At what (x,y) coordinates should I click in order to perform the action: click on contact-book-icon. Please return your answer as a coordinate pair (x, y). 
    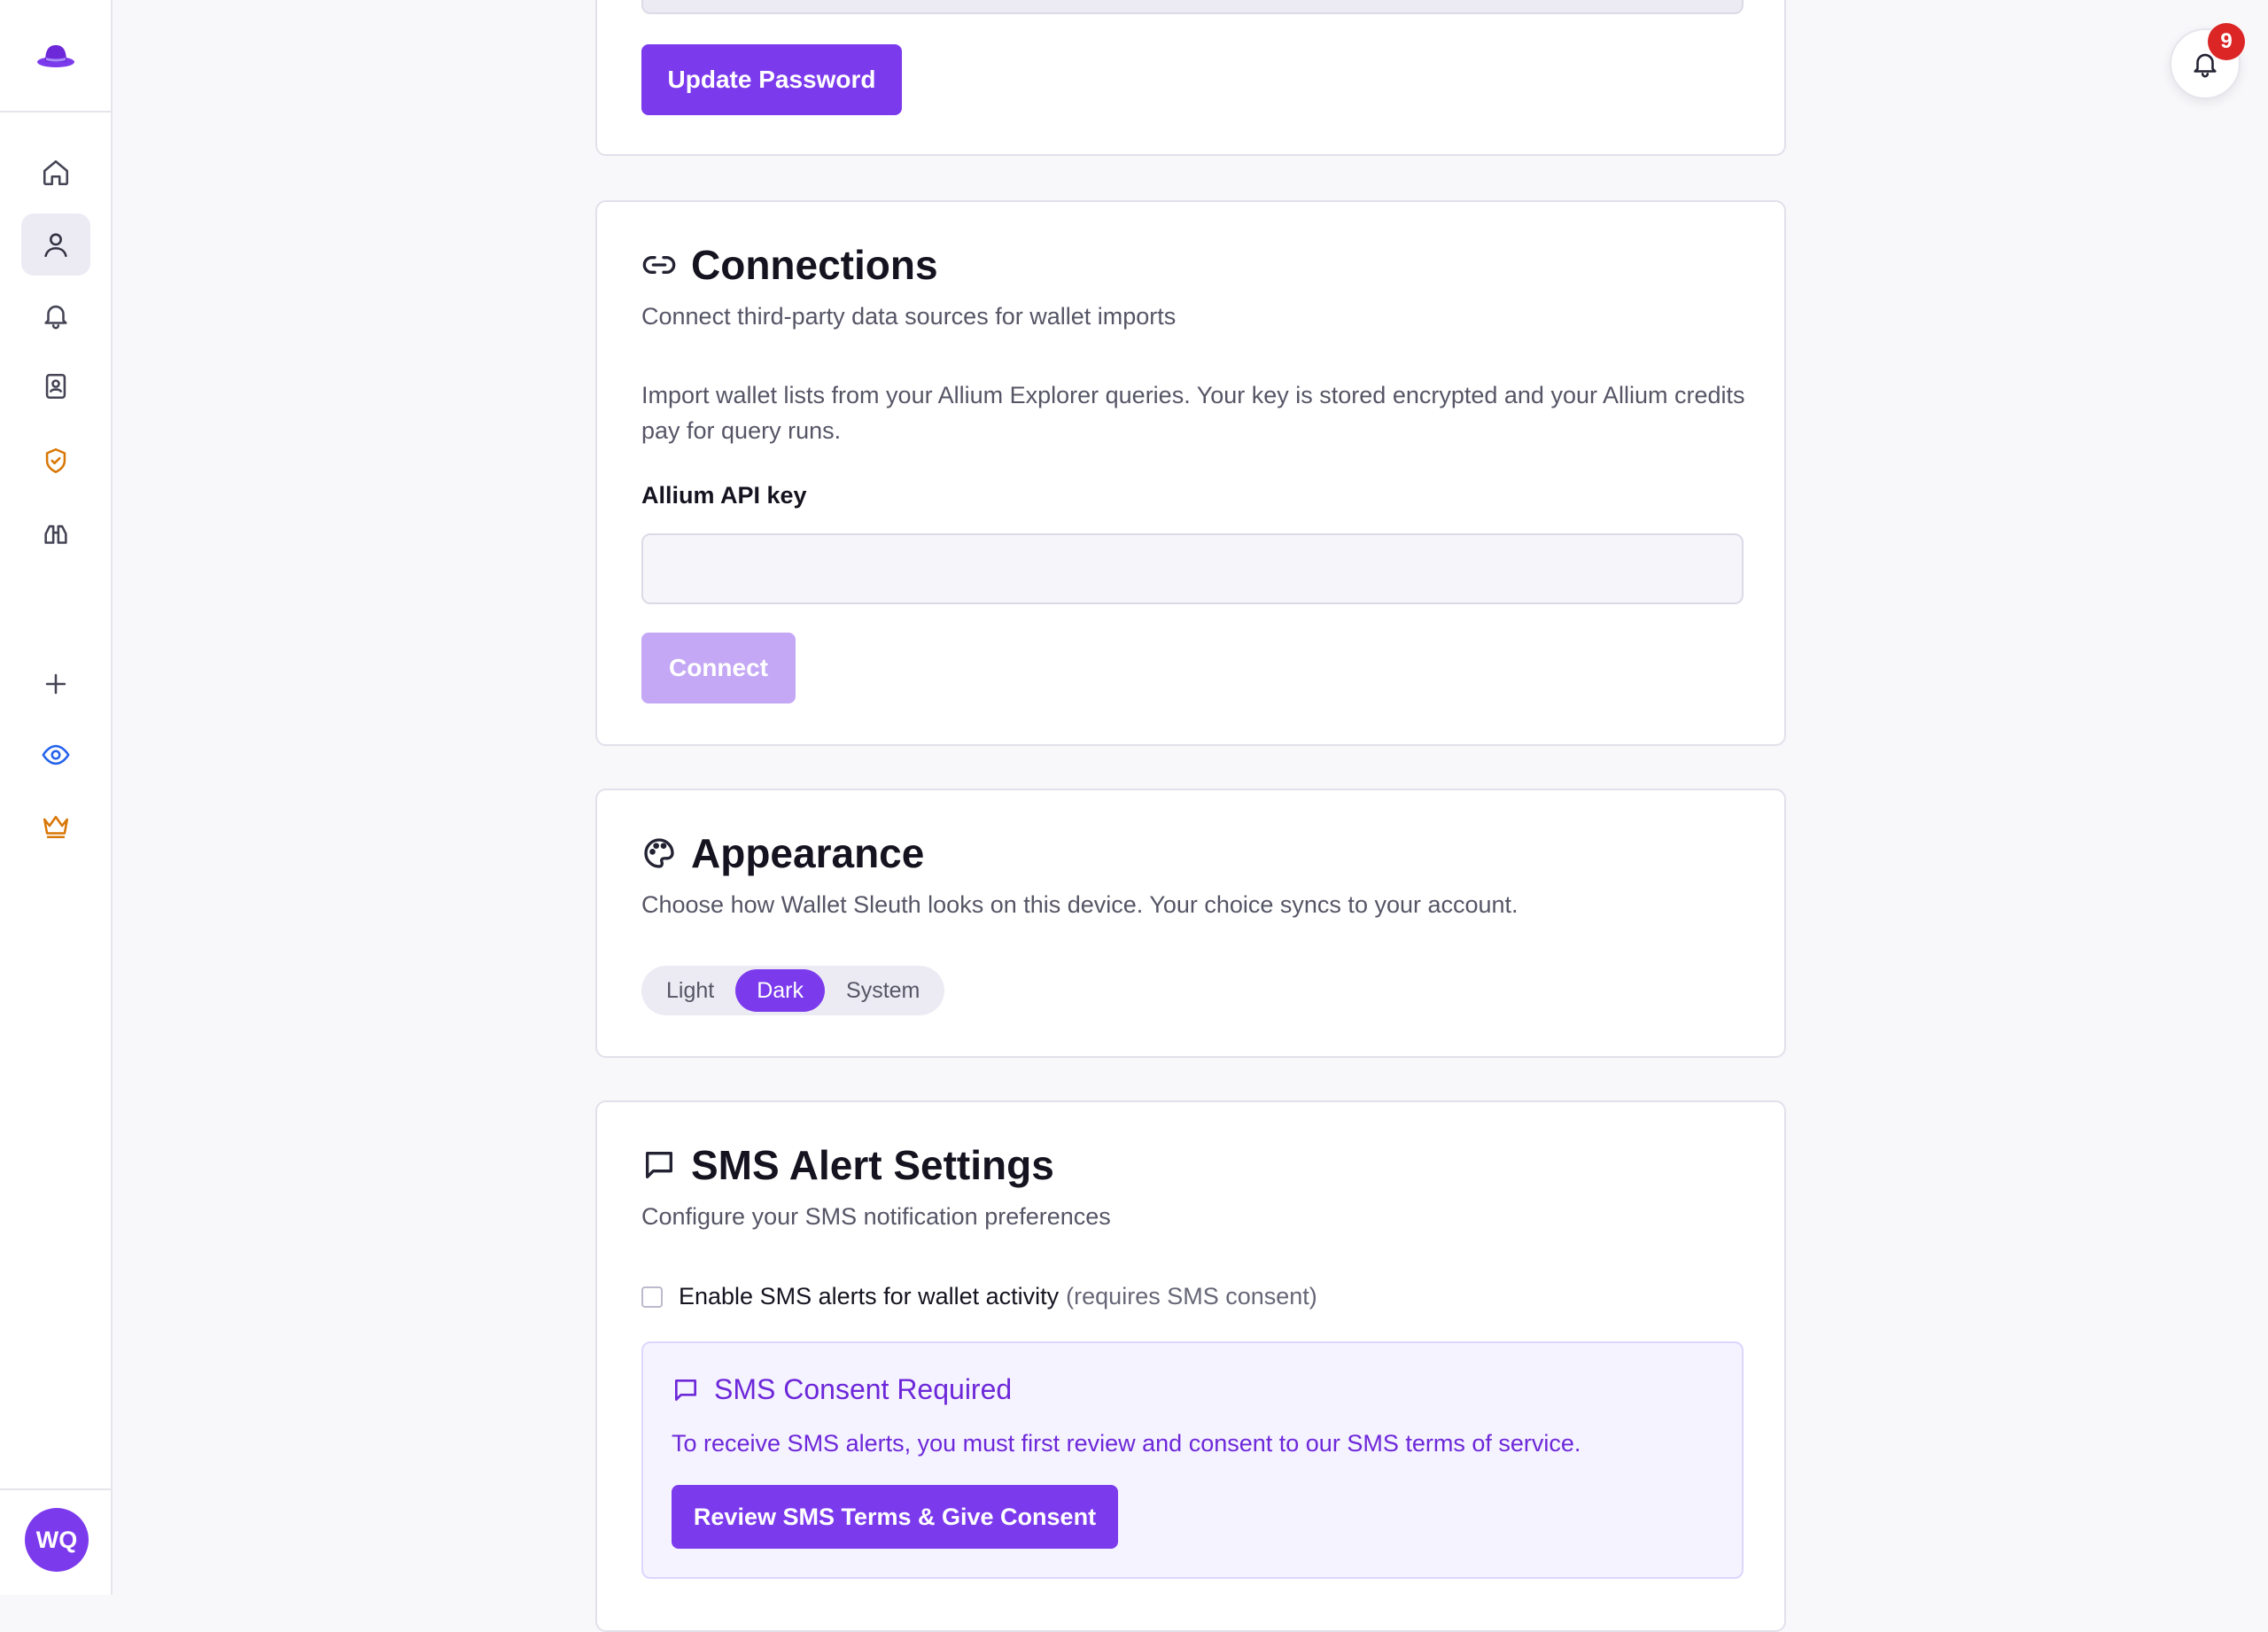
    Looking at the image, I should click on (55, 386).